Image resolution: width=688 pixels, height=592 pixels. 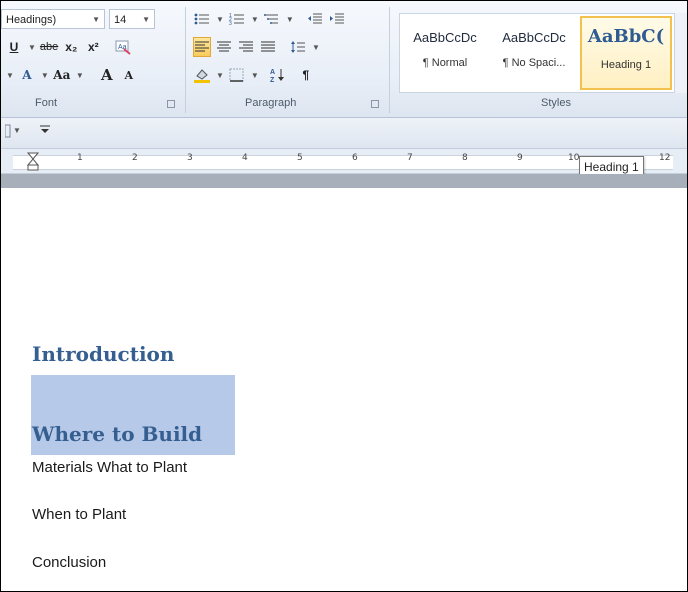 What do you see at coordinates (202, 75) in the screenshot?
I see `shading-icon` at bounding box center [202, 75].